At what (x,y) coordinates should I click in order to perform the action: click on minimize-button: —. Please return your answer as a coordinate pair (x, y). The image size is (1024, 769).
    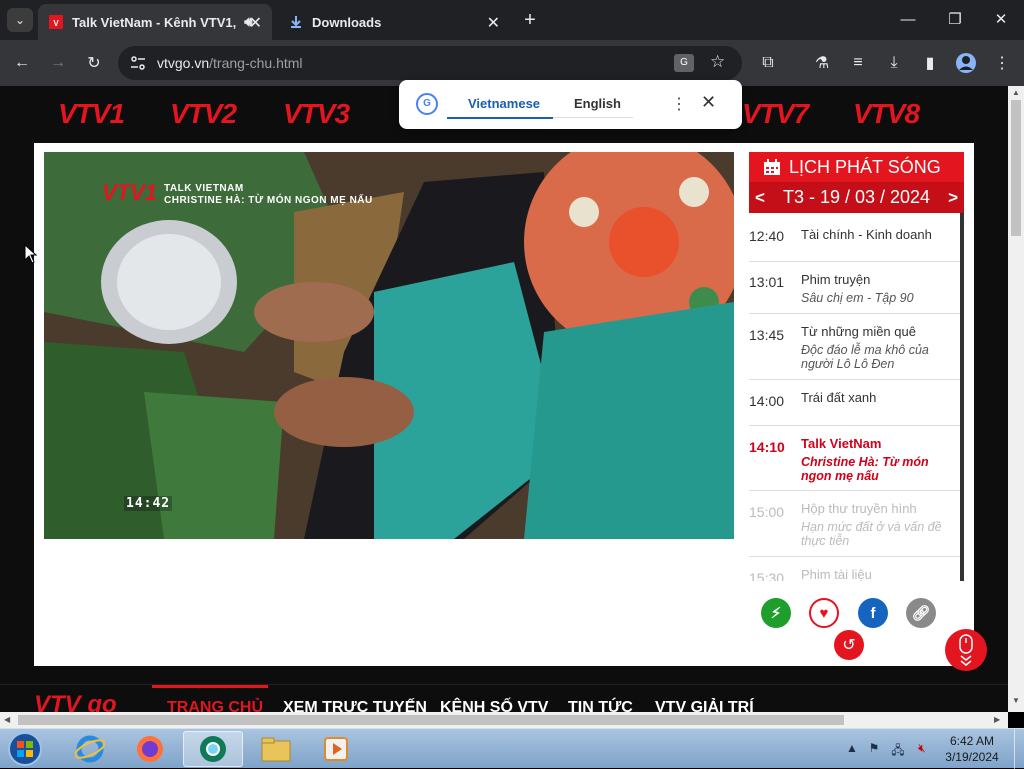
    Looking at the image, I should click on (908, 20).